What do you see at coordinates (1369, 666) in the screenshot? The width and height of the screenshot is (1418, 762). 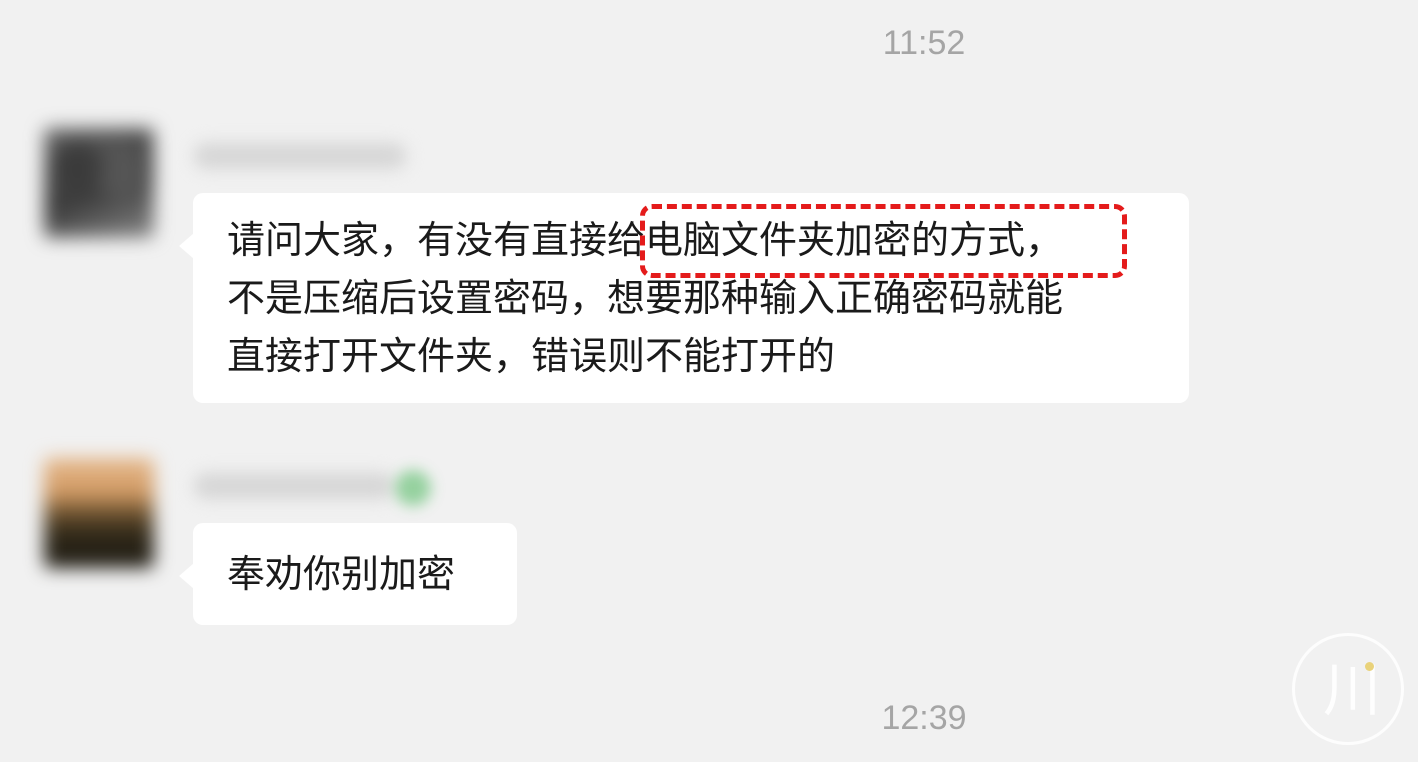 I see `watermark-dot-icon` at bounding box center [1369, 666].